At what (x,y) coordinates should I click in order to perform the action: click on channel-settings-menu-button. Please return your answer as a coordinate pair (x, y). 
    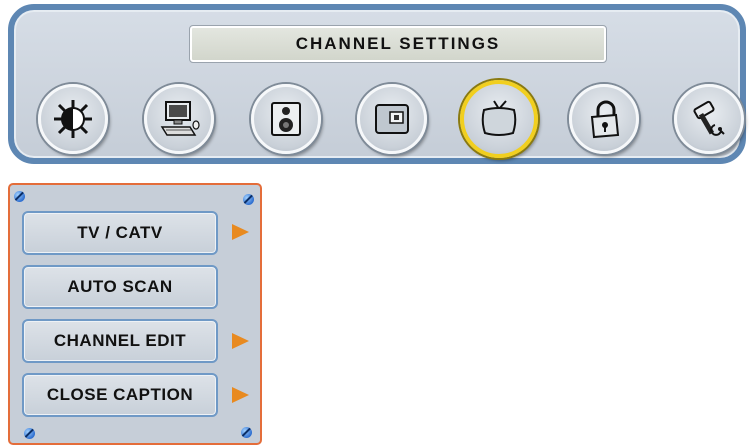
    Looking at the image, I should click on (499, 119).